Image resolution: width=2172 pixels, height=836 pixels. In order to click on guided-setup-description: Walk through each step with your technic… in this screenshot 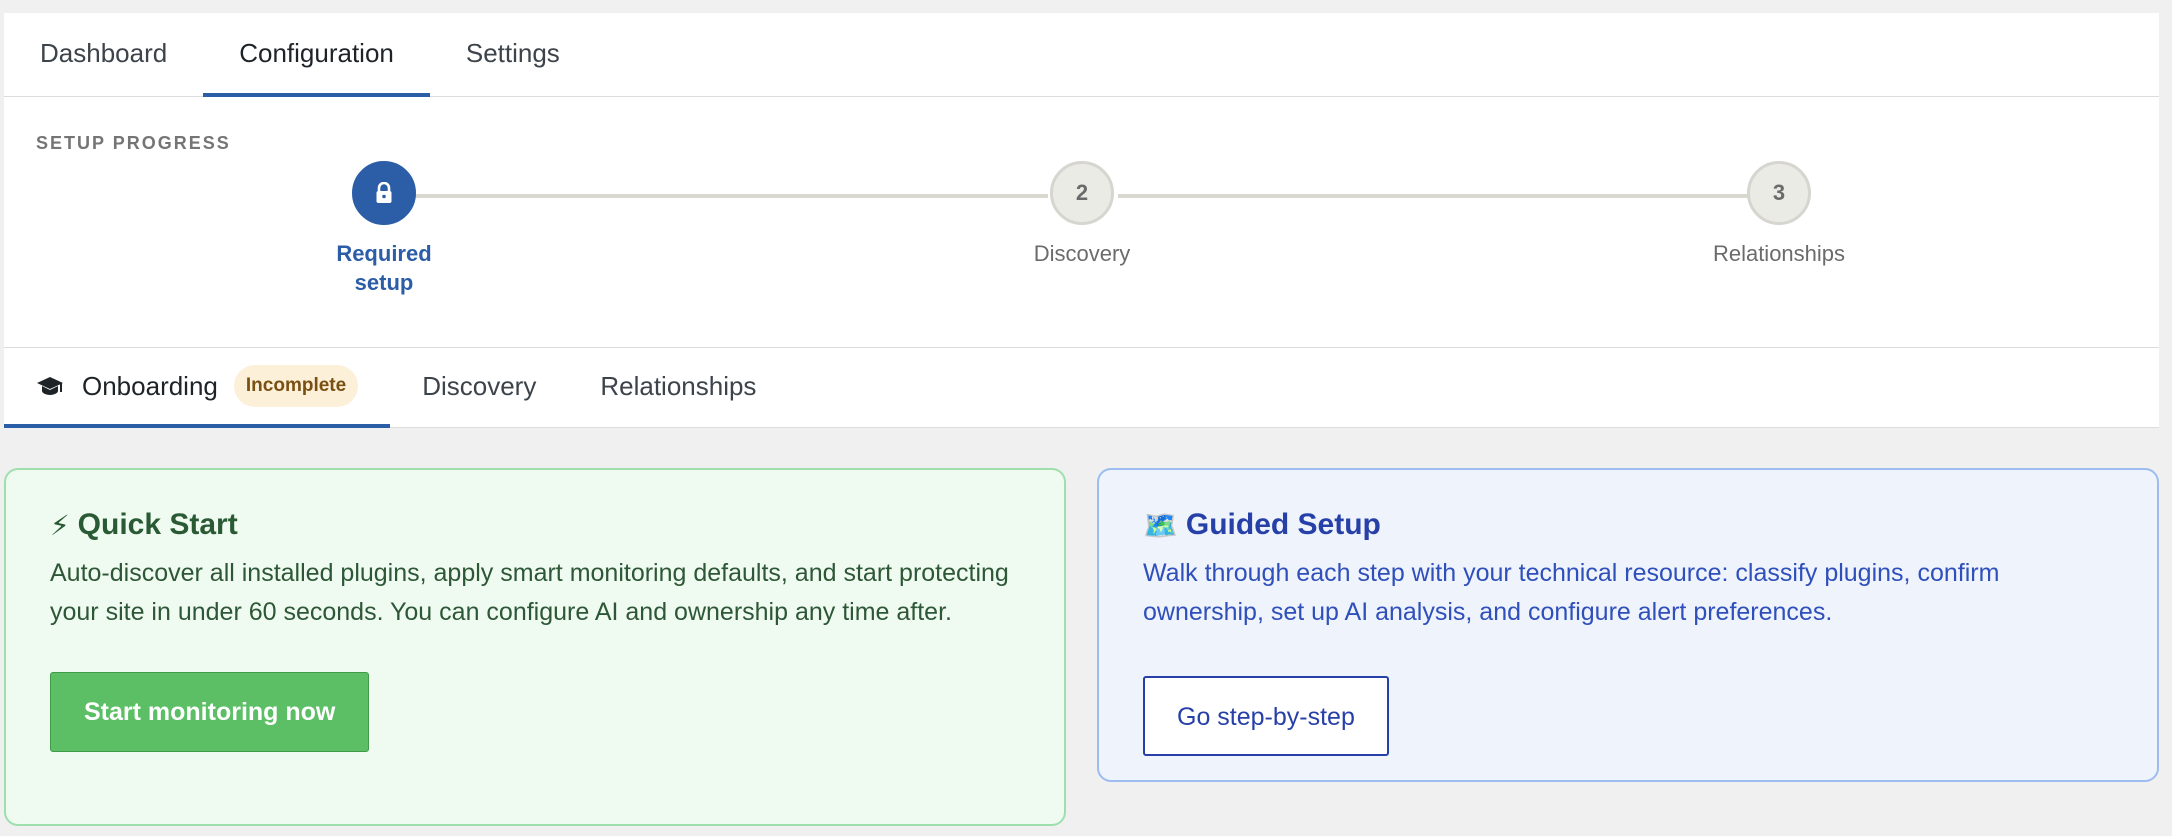, I will do `click(1571, 592)`.